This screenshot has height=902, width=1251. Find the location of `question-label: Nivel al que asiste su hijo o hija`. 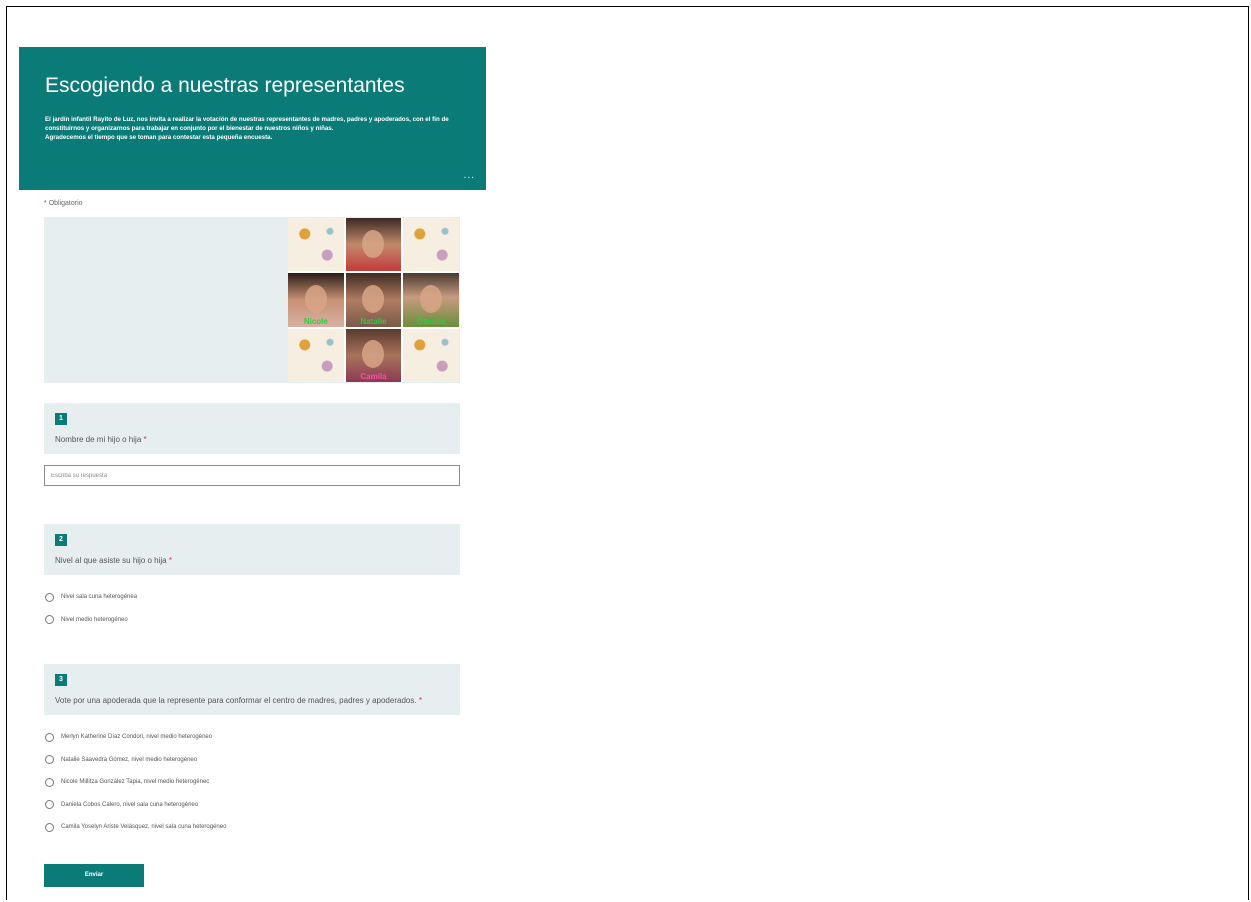

question-label: Nivel al que asiste su hijo o hija is located at coordinates (111, 560).